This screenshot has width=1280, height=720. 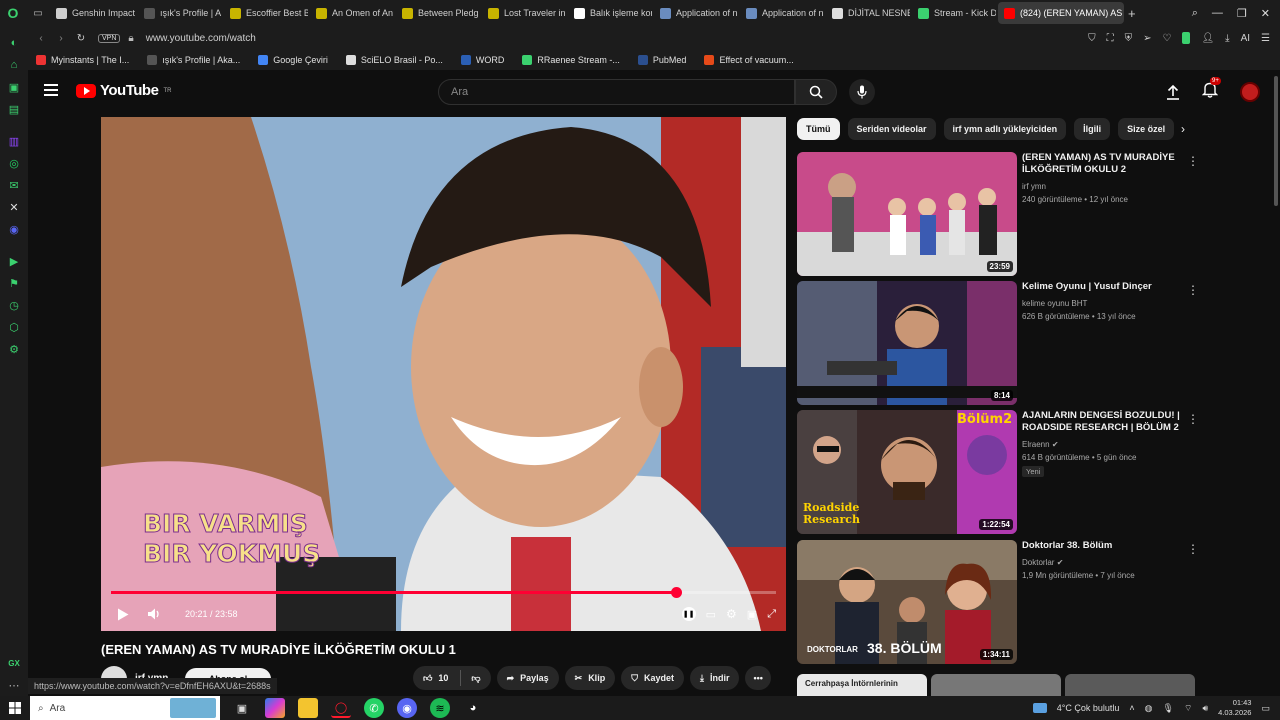 What do you see at coordinates (1265, 708) in the screenshot?
I see `notification-center-icon: ▭` at bounding box center [1265, 708].